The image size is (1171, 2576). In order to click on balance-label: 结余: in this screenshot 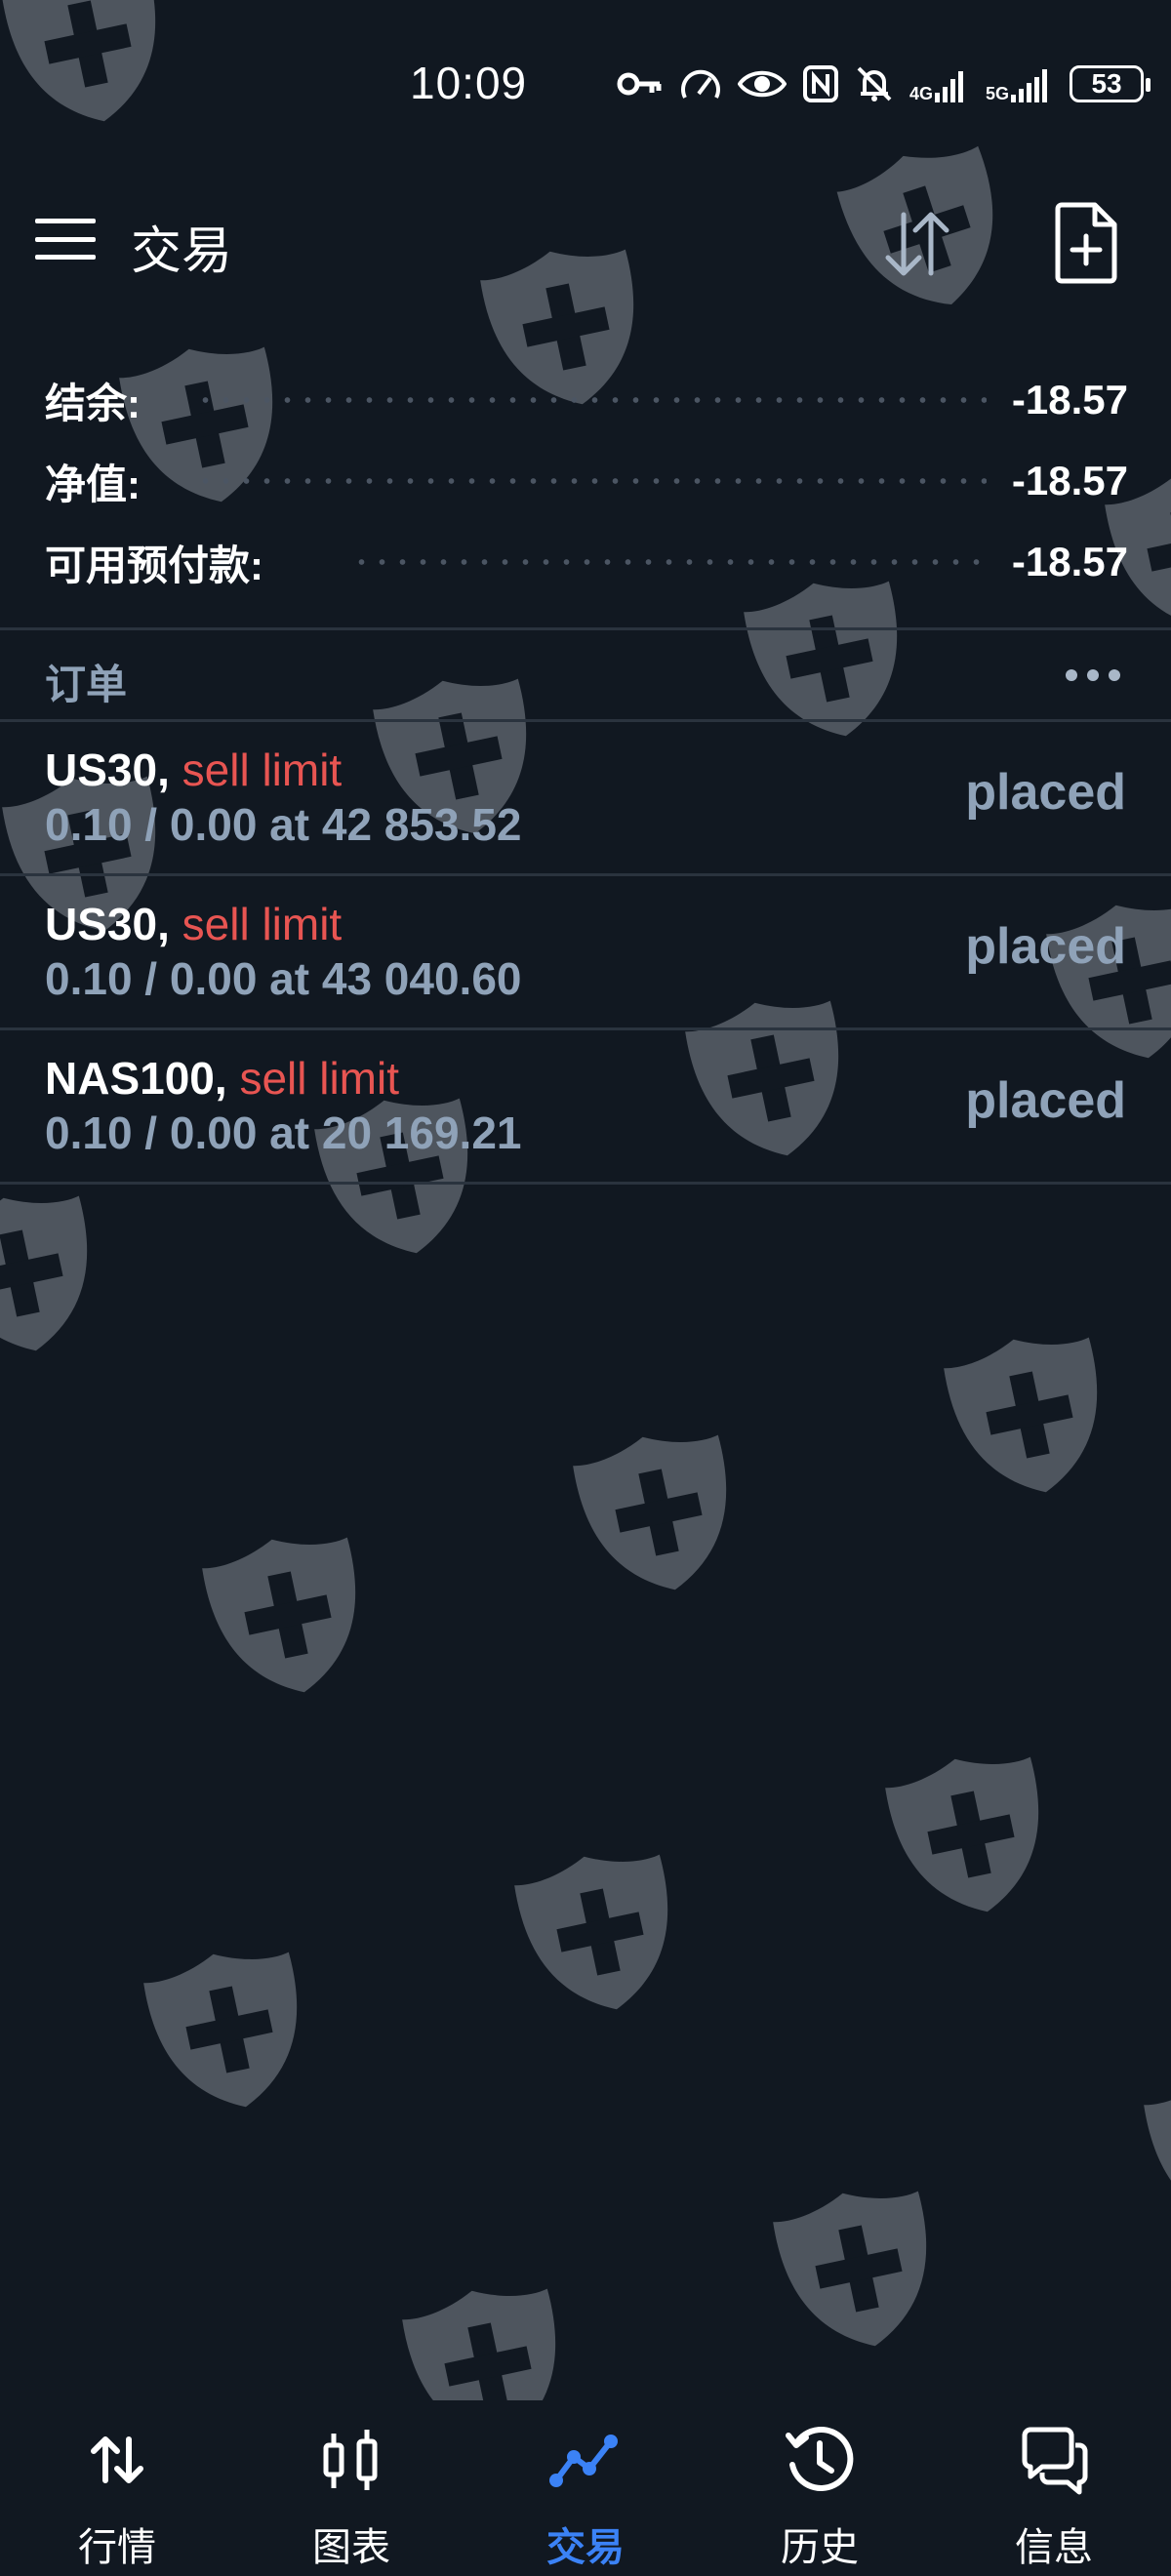, I will do `click(93, 403)`.